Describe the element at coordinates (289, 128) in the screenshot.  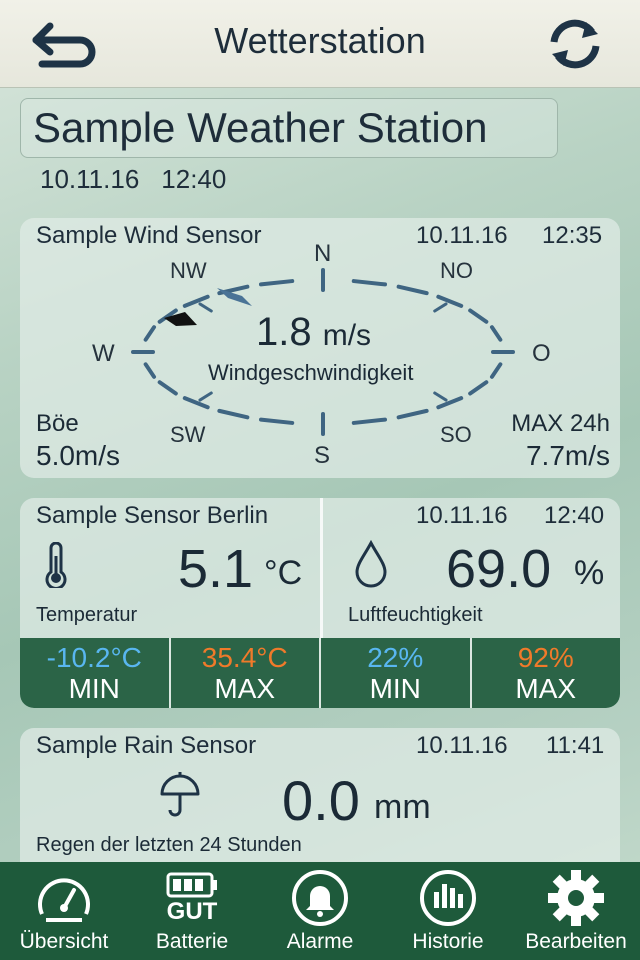
I see `station-name-field: Sample Weather Station` at that location.